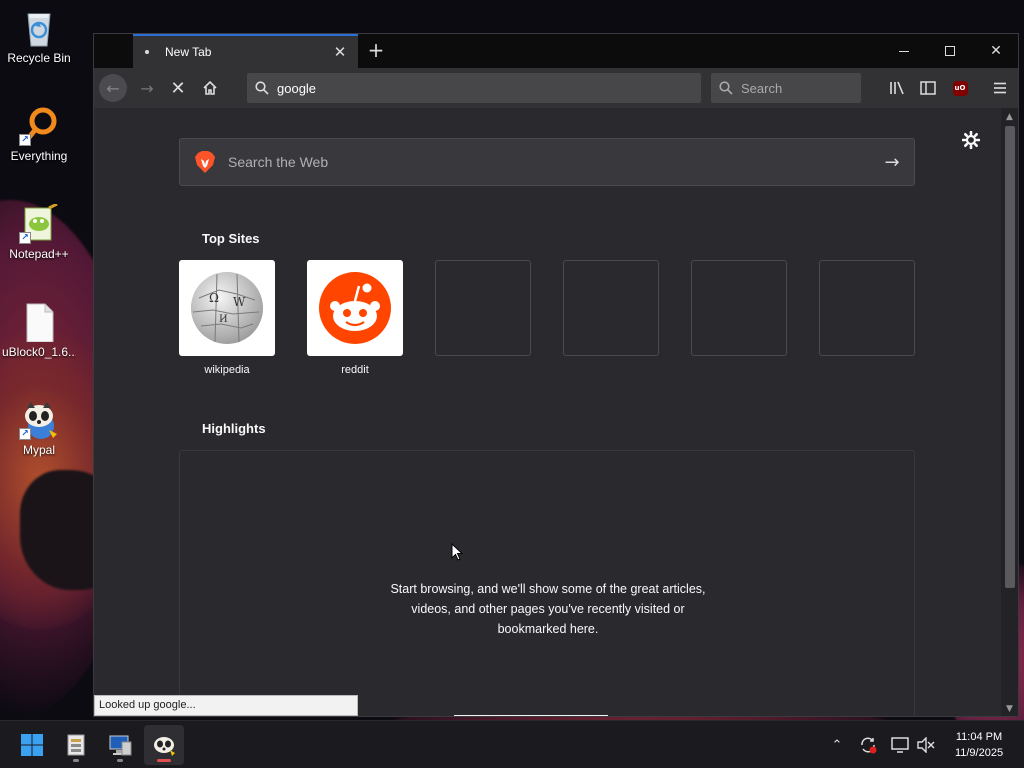  Describe the element at coordinates (979, 745) in the screenshot. I see `system-clock: 11:04 PM 11/9/2025` at that location.